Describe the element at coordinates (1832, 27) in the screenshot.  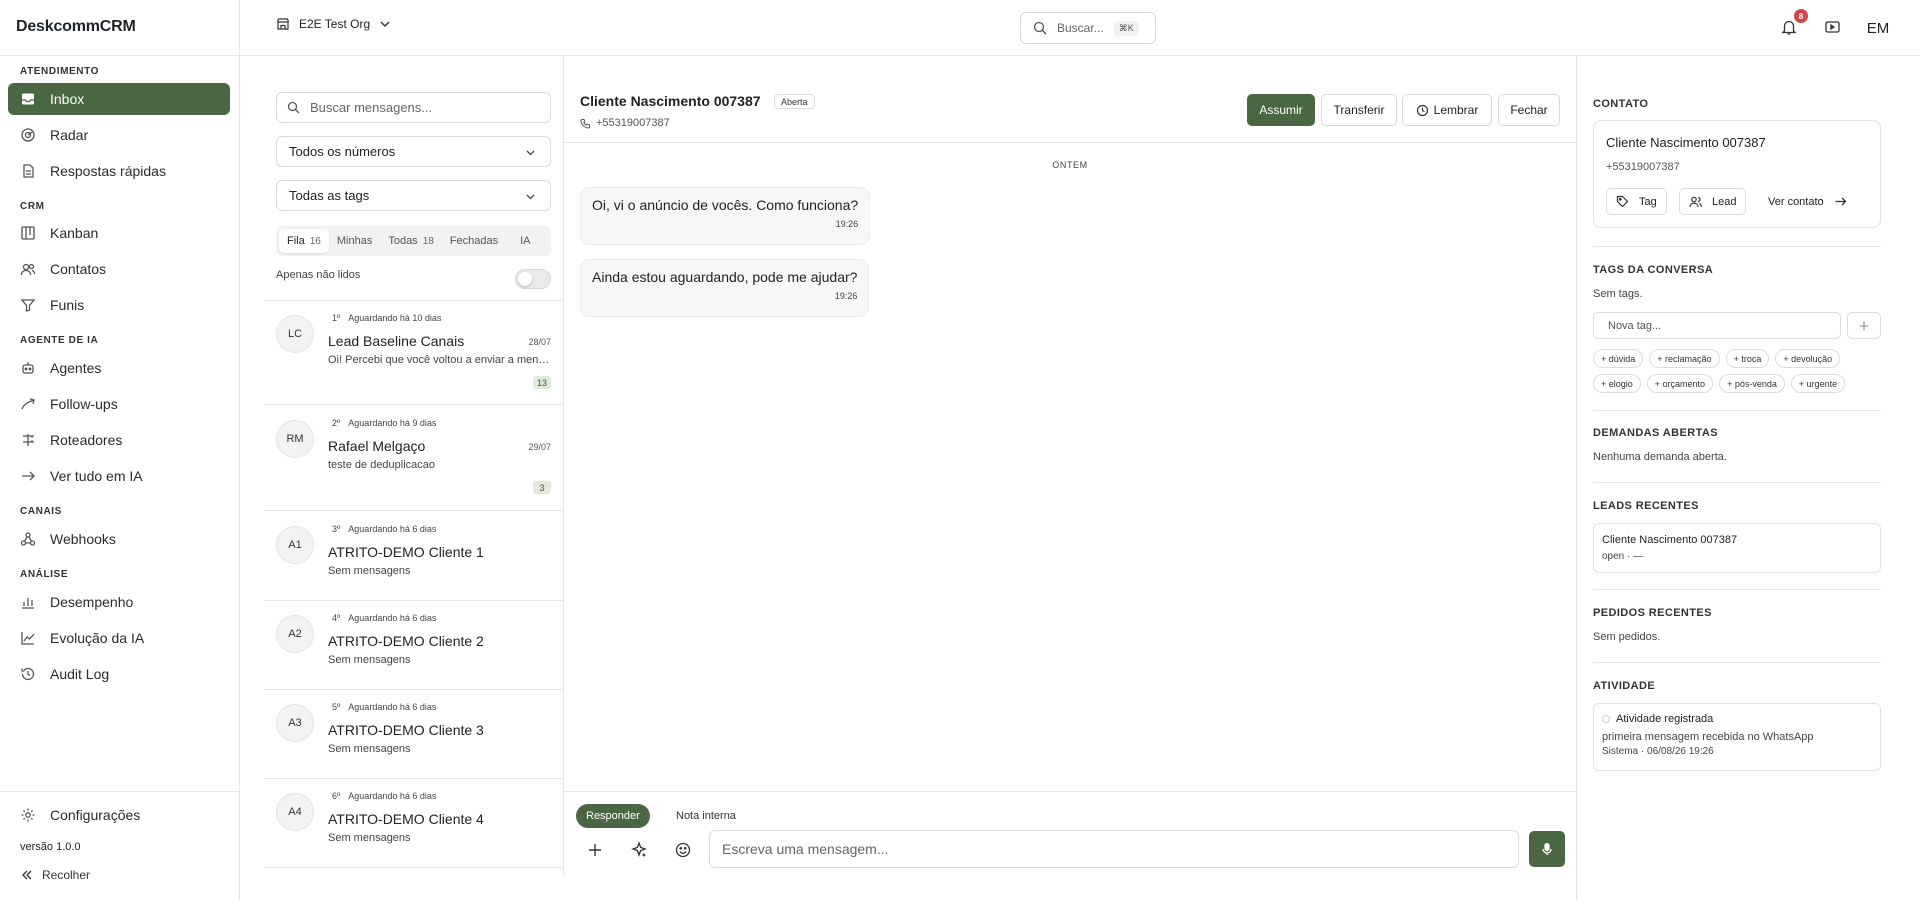
I see `presentation-button` at that location.